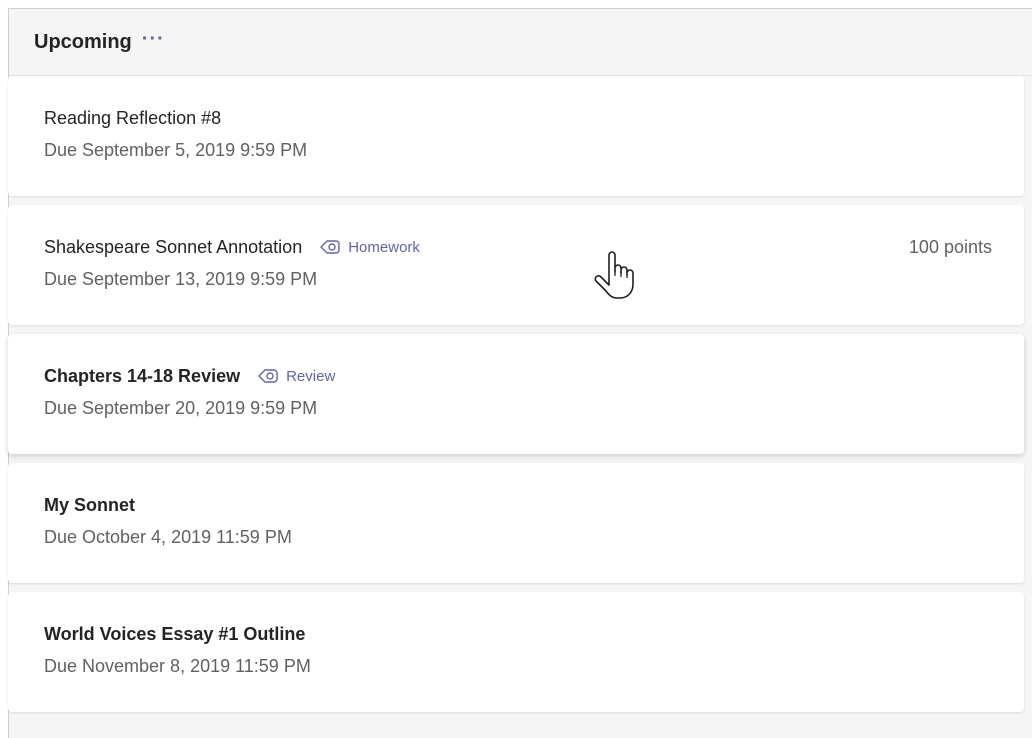 The image size is (1032, 738). I want to click on more-options-button: ···, so click(153, 42).